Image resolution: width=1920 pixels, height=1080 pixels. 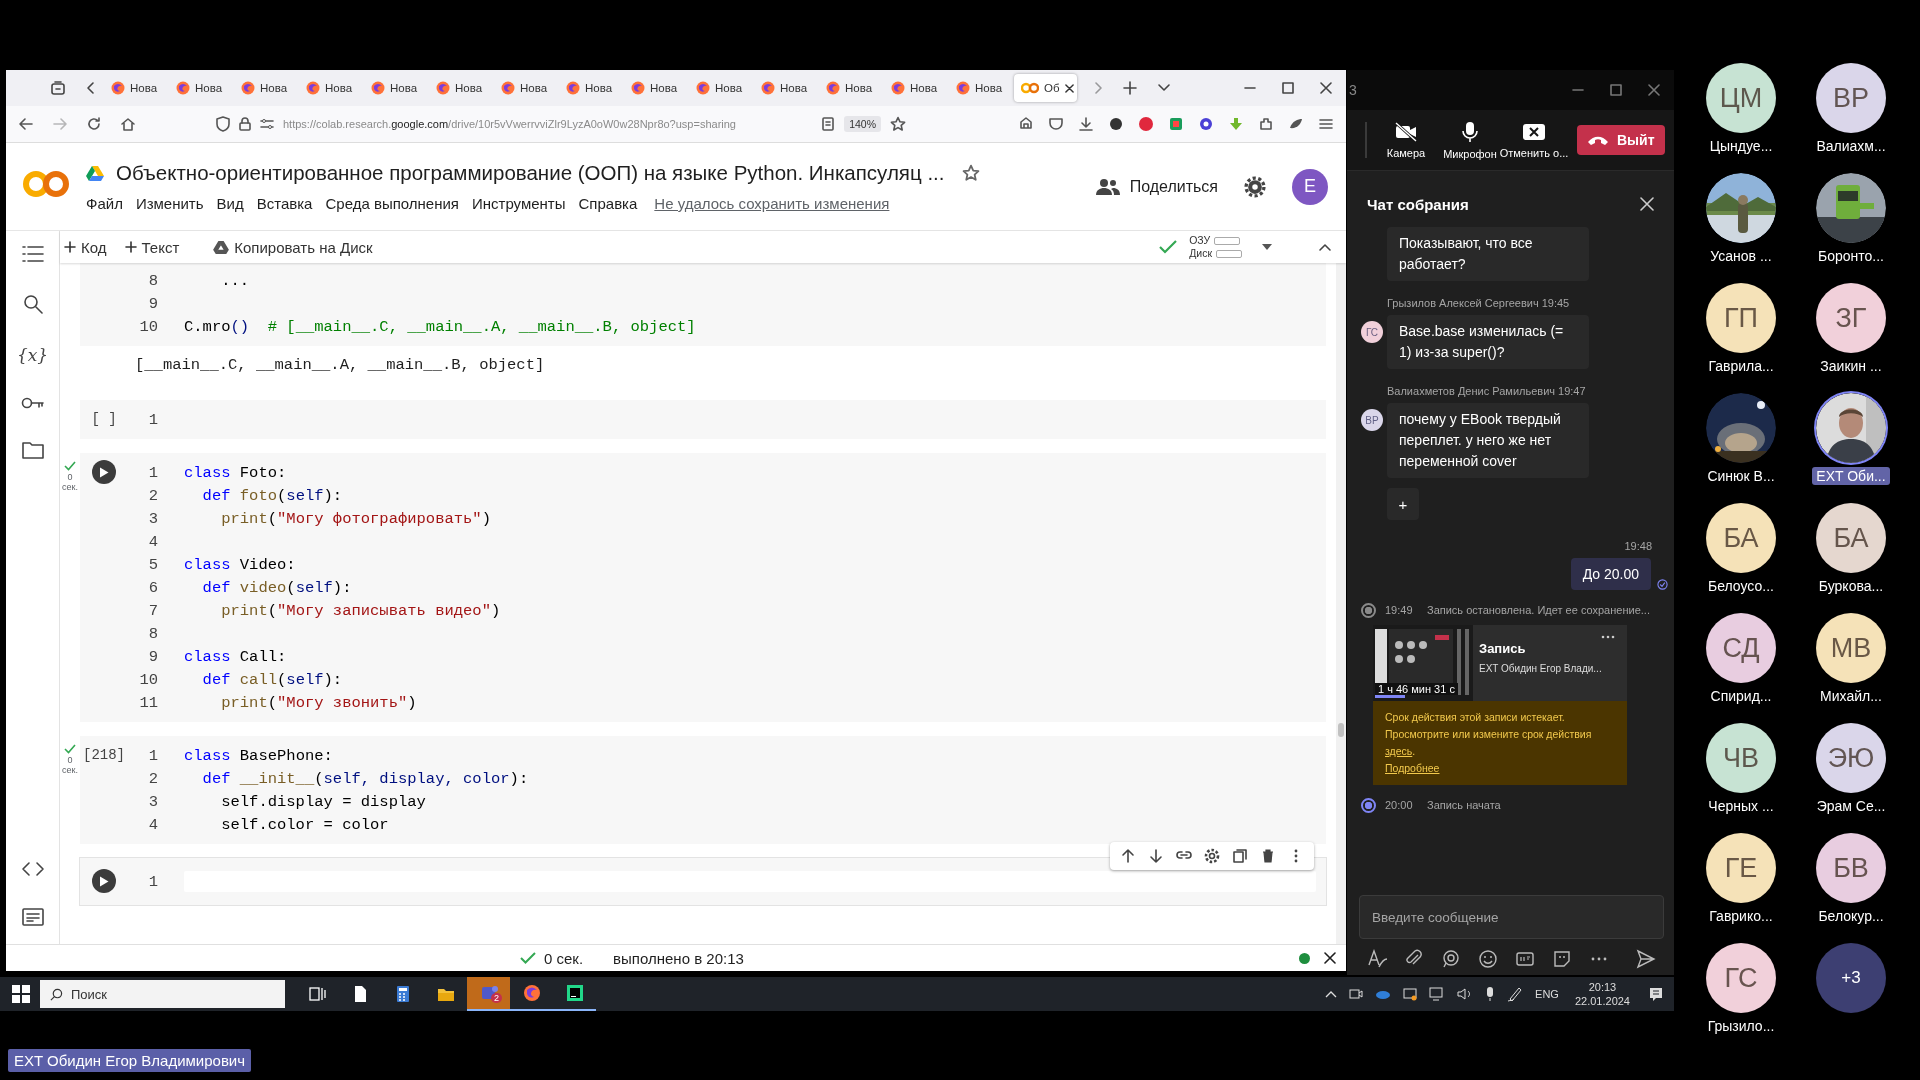 I want to click on tab-list-icon, so click(x=58, y=88).